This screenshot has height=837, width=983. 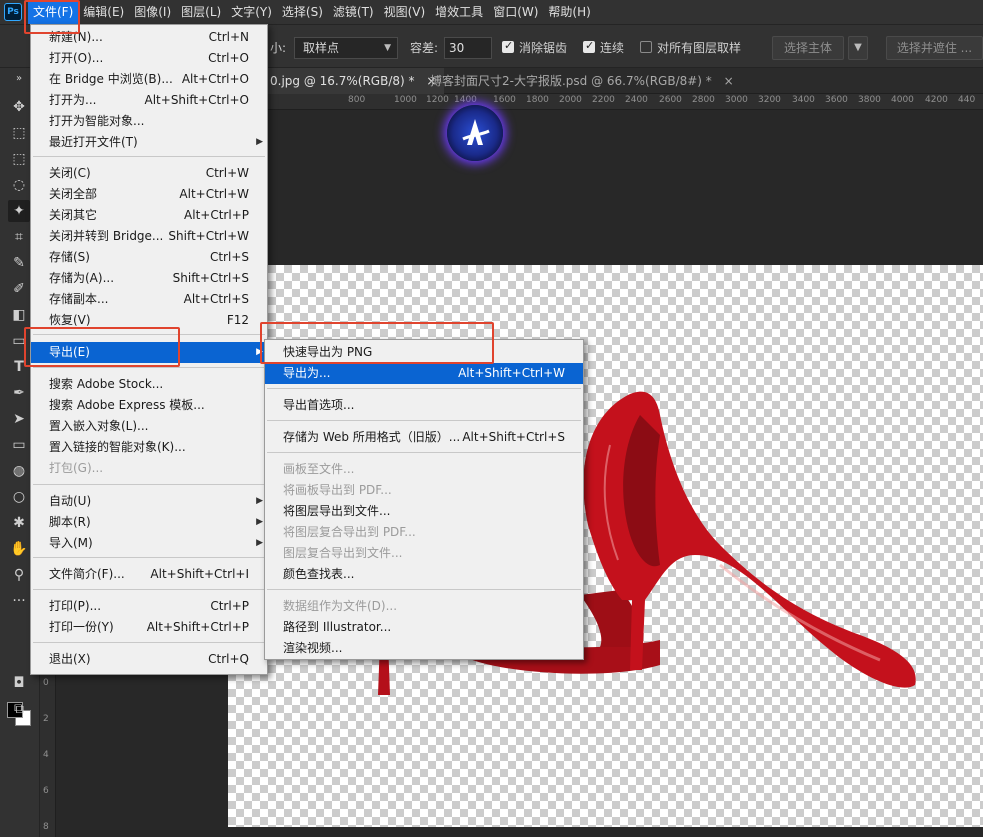 What do you see at coordinates (729, 81) in the screenshot?
I see `close-icon: ×` at bounding box center [729, 81].